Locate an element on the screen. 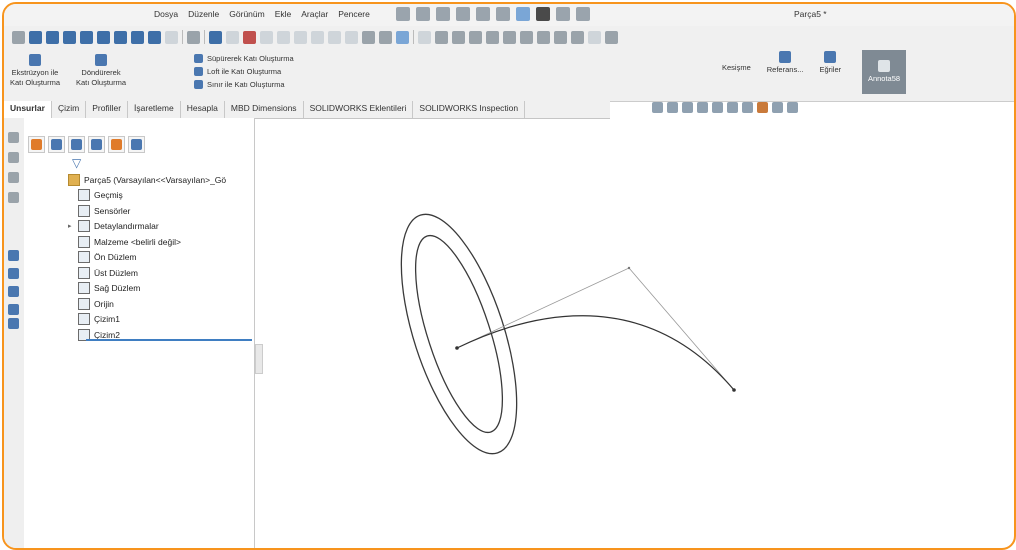  boundary-button: Sınır ile Katı Oluşturma is located at coordinates (244, 84).